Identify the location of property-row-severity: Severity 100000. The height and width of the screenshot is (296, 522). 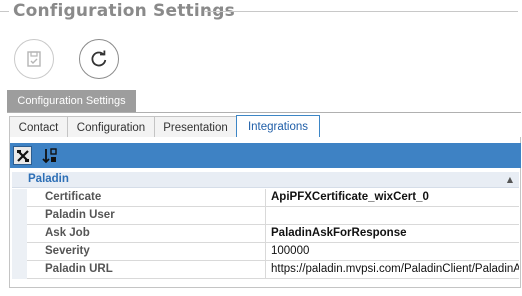
(265, 252).